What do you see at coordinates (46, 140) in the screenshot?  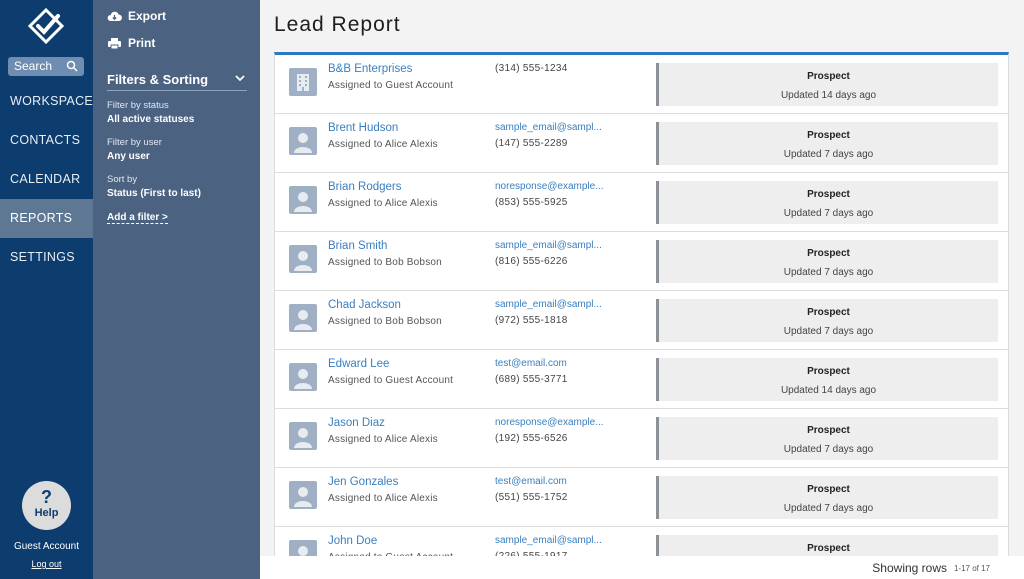 I see `nav-item-contacts: CONTACTS` at bounding box center [46, 140].